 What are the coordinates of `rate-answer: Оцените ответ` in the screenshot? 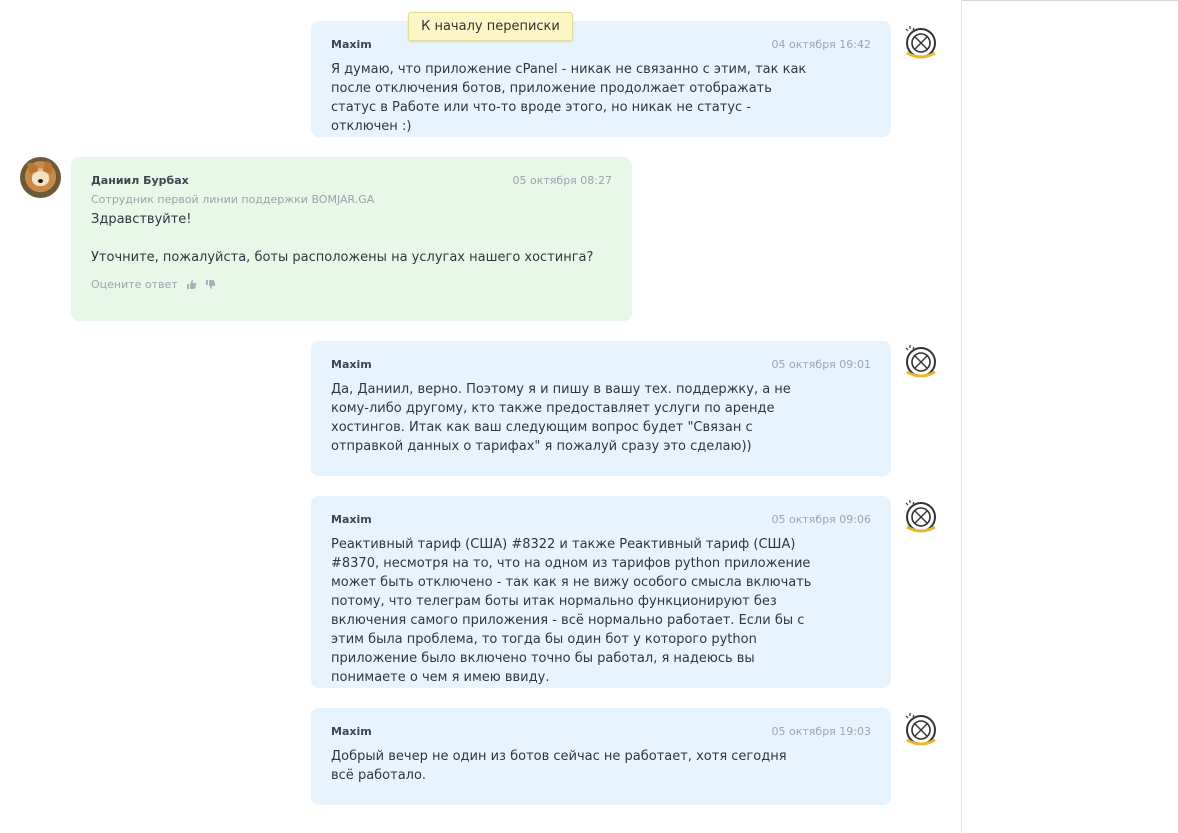 It's located at (351, 284).